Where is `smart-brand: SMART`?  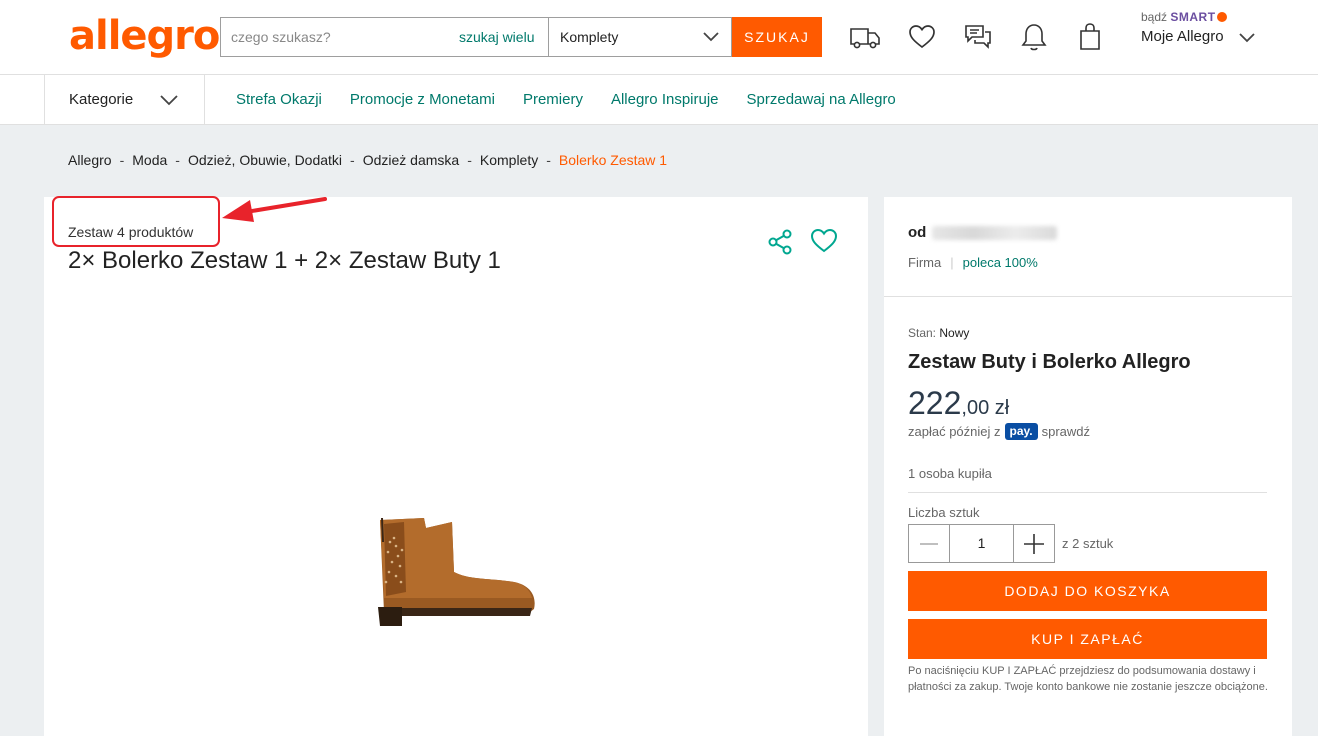 smart-brand: SMART is located at coordinates (1193, 17).